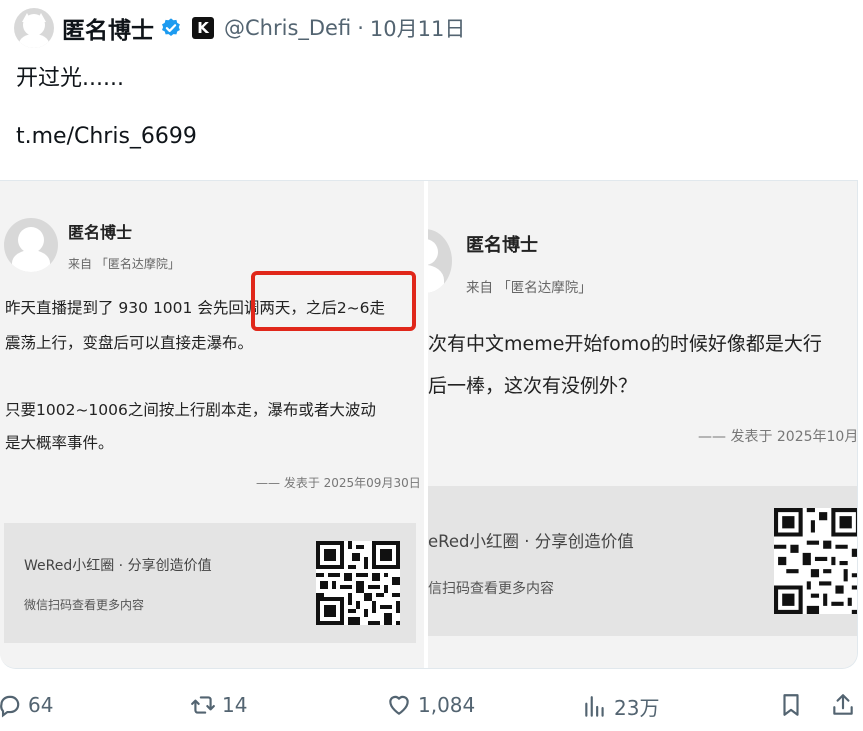 The height and width of the screenshot is (731, 863). I want to click on bookmark-icon, so click(791, 705).